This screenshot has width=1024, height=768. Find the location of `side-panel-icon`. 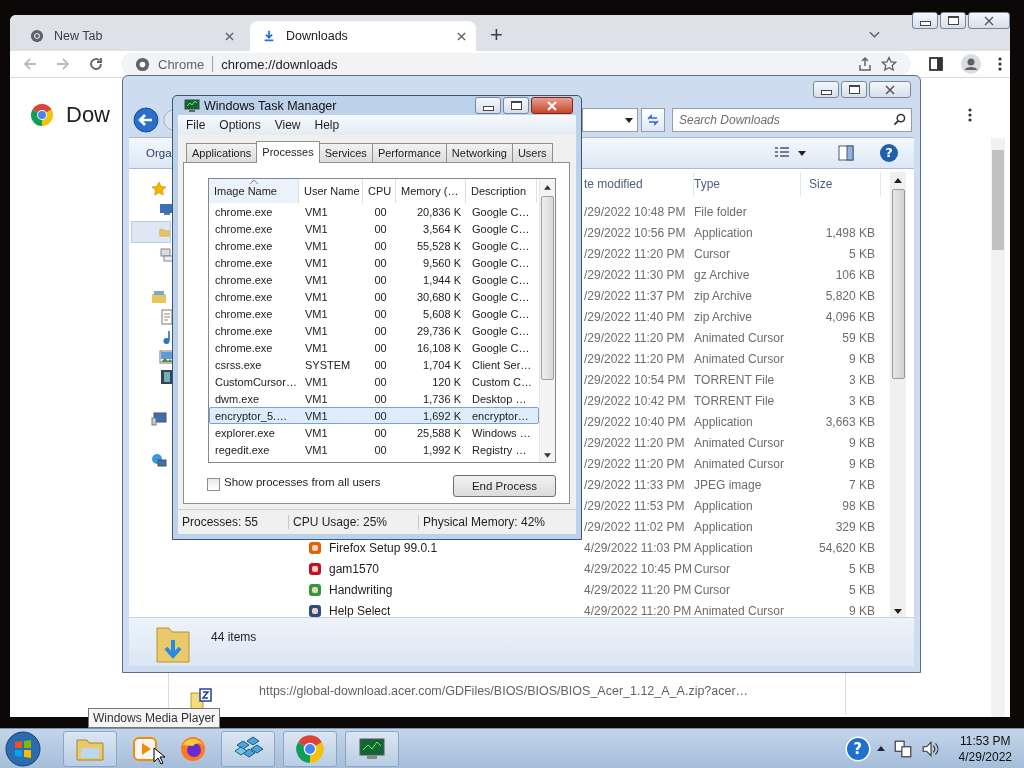

side-panel-icon is located at coordinates (936, 64).